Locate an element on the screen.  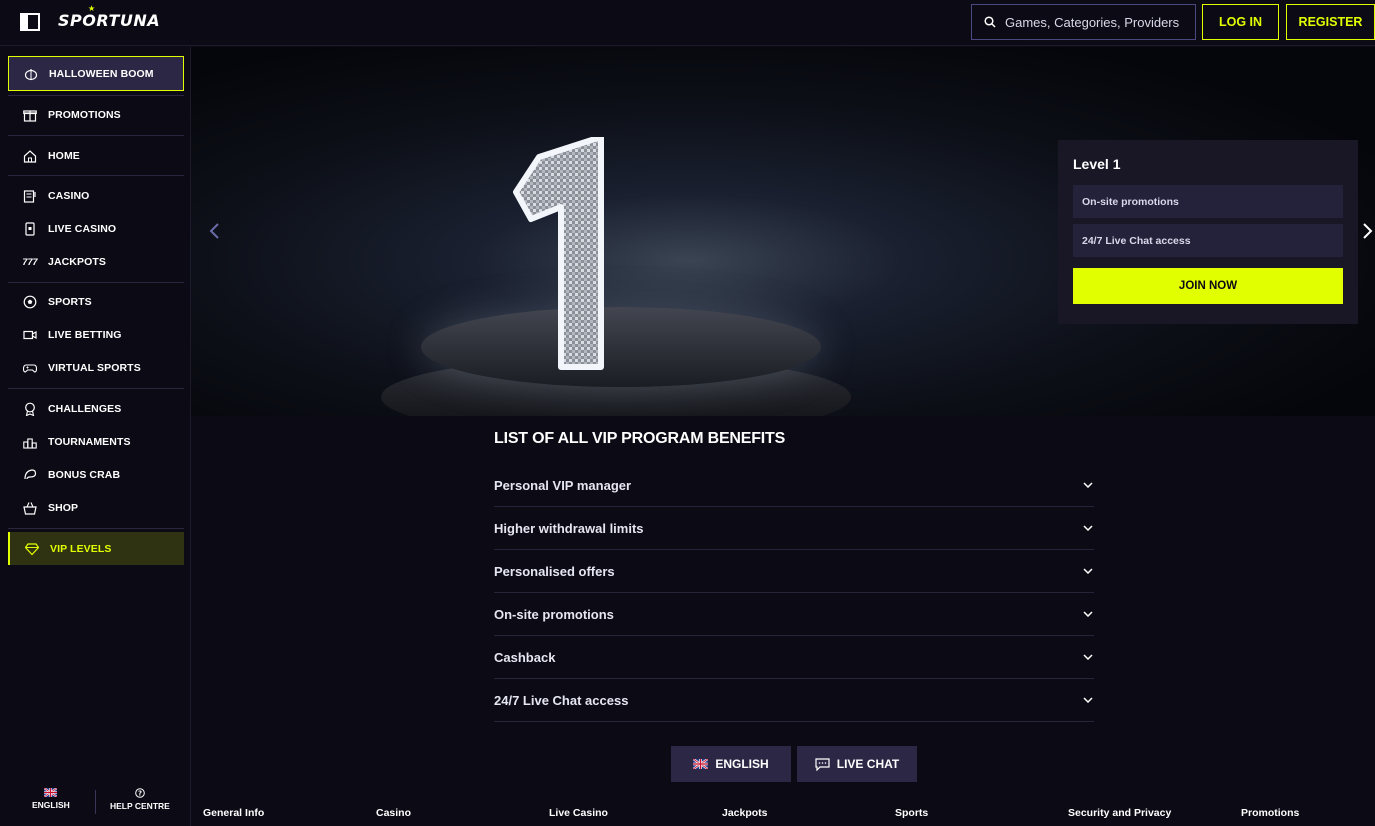
card-icon is located at coordinates (30, 228).